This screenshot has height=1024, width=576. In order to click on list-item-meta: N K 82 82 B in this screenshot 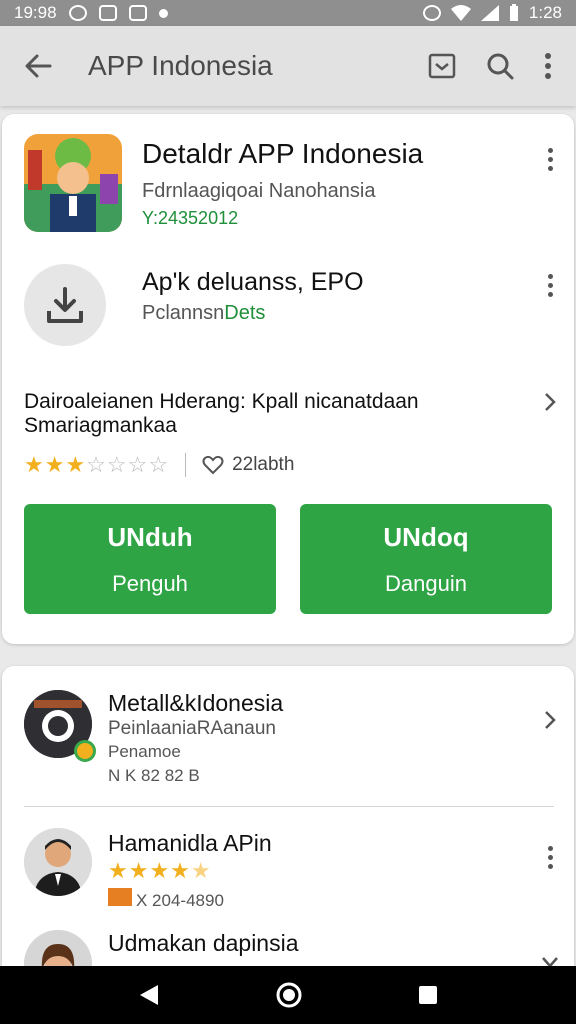, I will do `click(154, 775)`.